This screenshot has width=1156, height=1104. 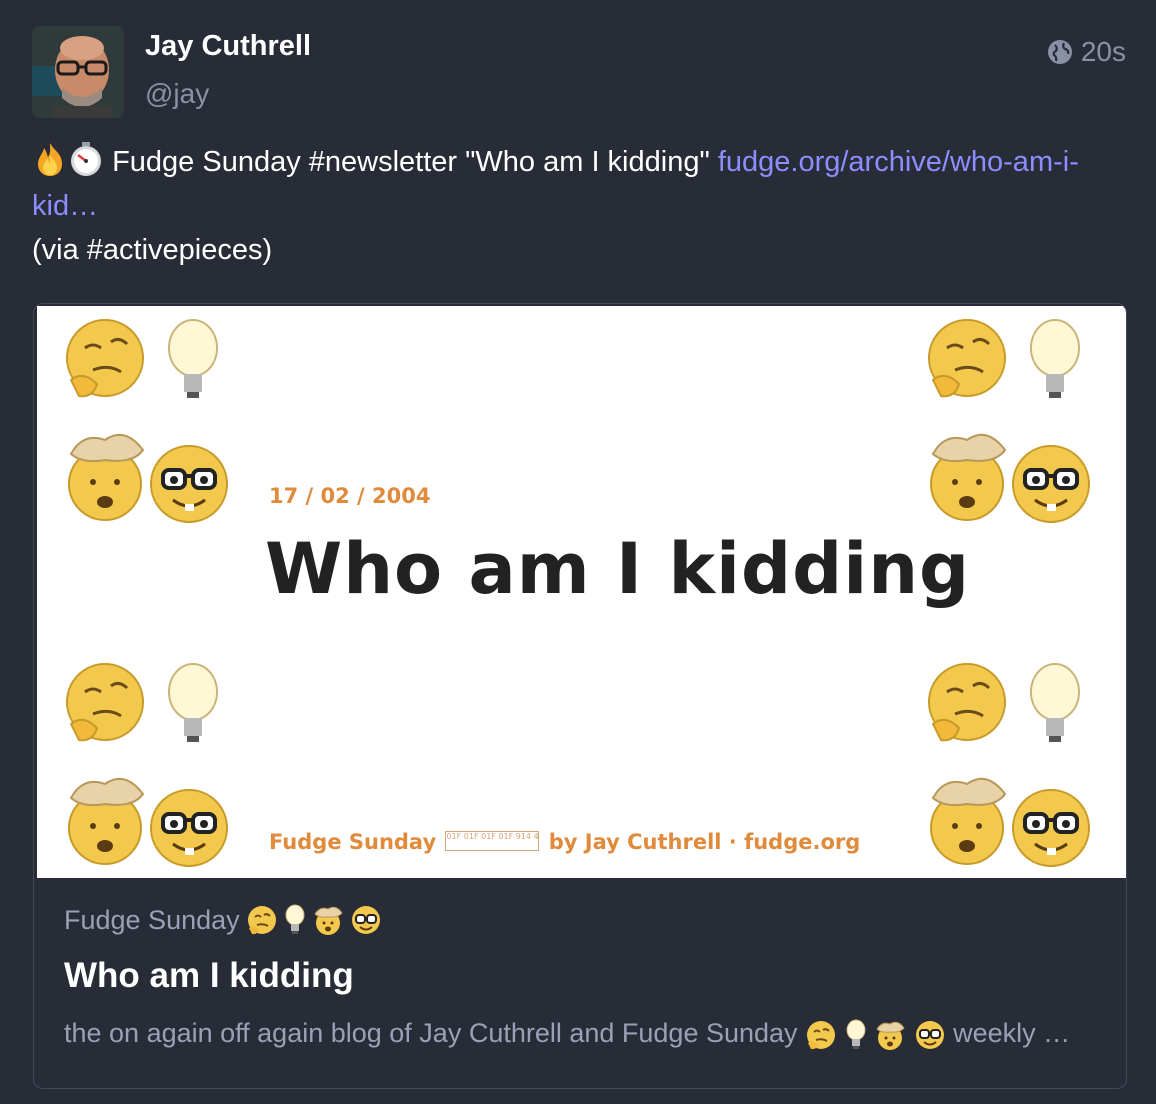 I want to click on emoji-cluster-top-left, so click(x=148, y=419).